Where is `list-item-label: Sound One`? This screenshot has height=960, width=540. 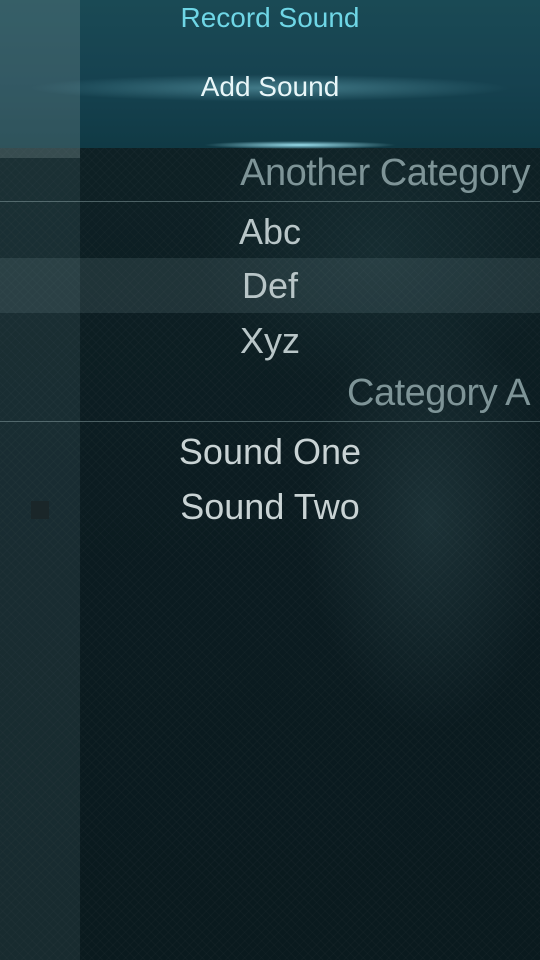 list-item-label: Sound One is located at coordinates (270, 451).